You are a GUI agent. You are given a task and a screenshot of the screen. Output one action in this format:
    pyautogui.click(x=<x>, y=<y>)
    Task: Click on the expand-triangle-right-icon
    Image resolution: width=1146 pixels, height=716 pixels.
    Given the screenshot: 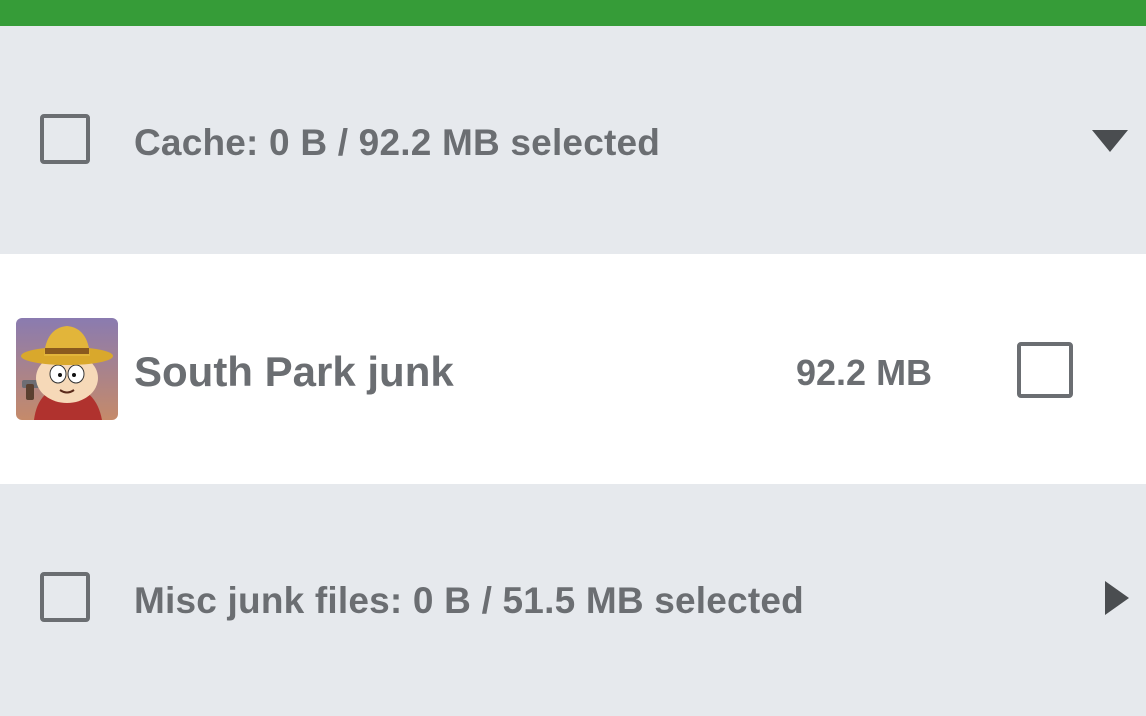 What is the action you would take?
    pyautogui.click(x=1117, y=598)
    